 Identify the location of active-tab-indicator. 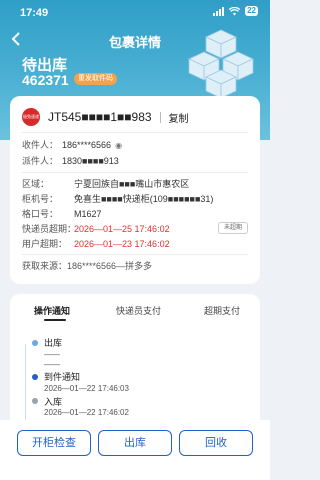
(55, 320).